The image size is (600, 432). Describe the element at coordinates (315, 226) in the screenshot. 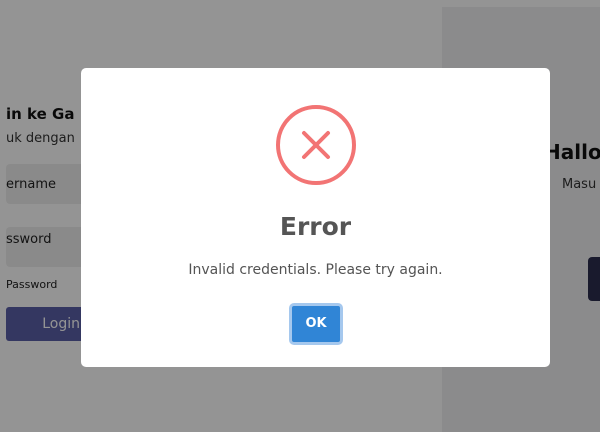

I see `dialog-title: Error` at that location.